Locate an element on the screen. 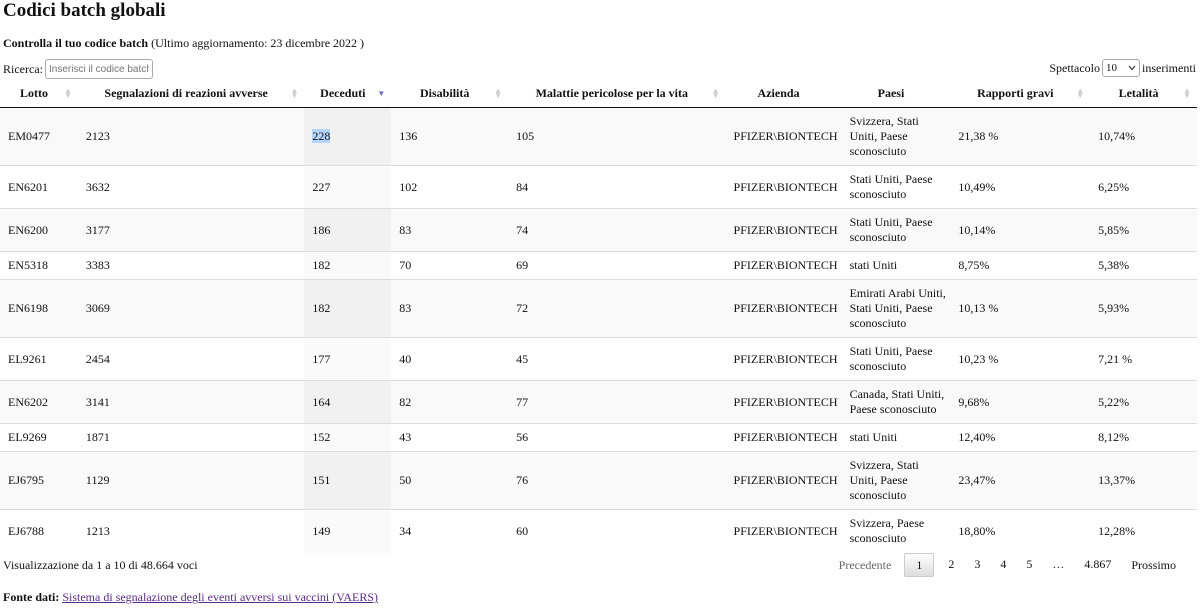  cell-value: Stati Uniti, Paese sconosciuto is located at coordinates (891, 229).